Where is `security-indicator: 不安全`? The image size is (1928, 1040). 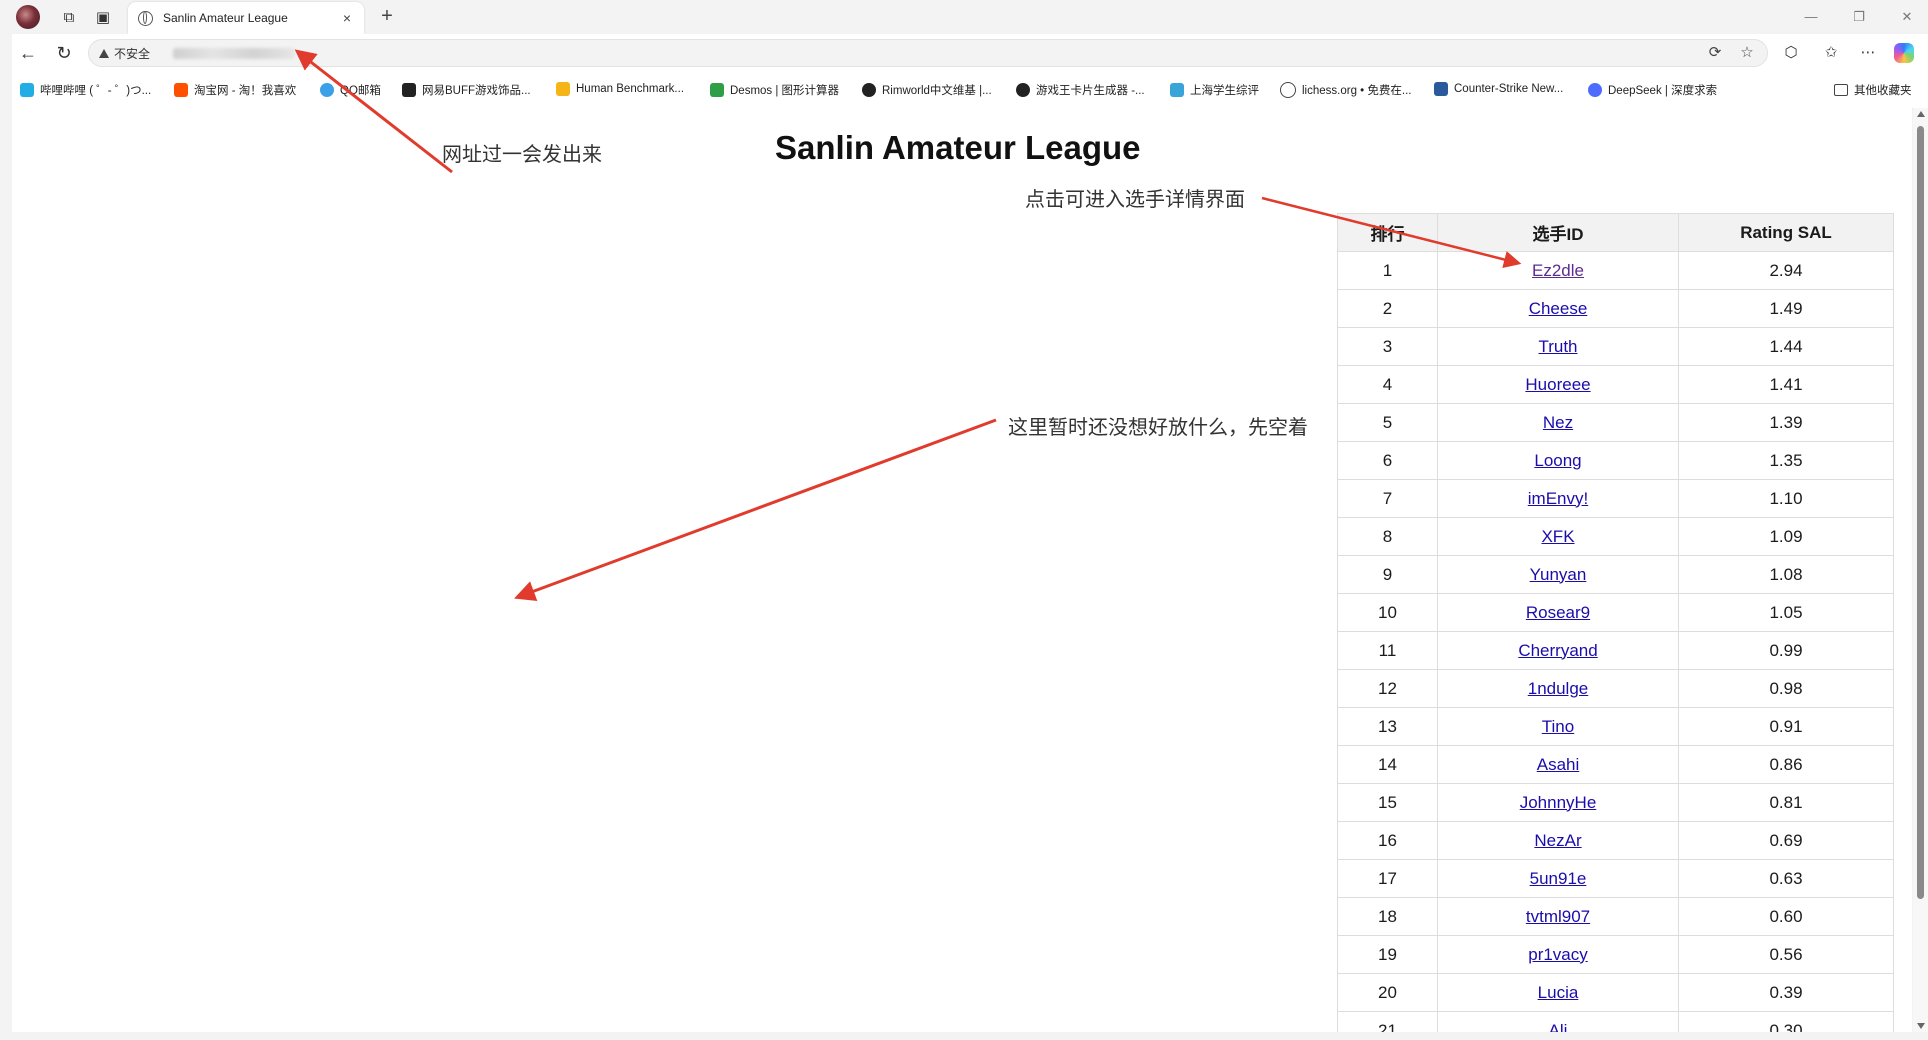 security-indicator: 不安全 is located at coordinates (124, 53).